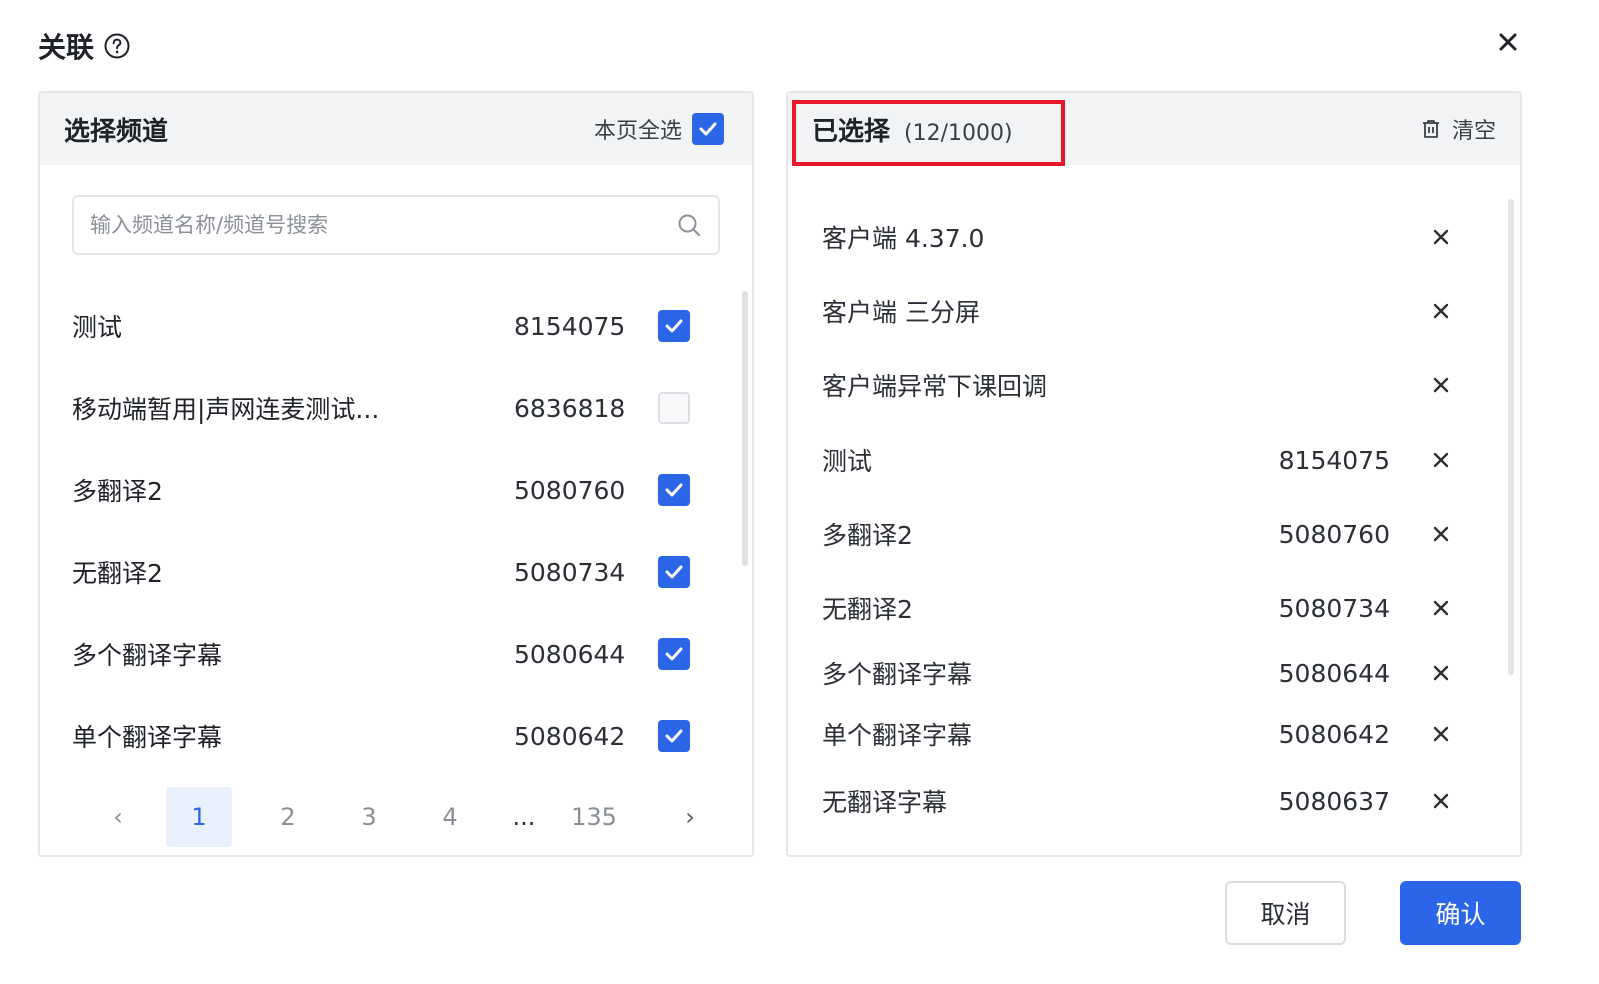 The image size is (1599, 984). Describe the element at coordinates (390, 654) in the screenshot. I see `channel-row: 多个翻译字幕 5080644` at that location.